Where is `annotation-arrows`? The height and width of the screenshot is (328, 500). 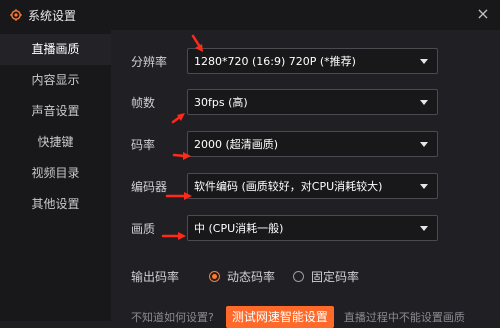 annotation-arrows is located at coordinates (182, 137).